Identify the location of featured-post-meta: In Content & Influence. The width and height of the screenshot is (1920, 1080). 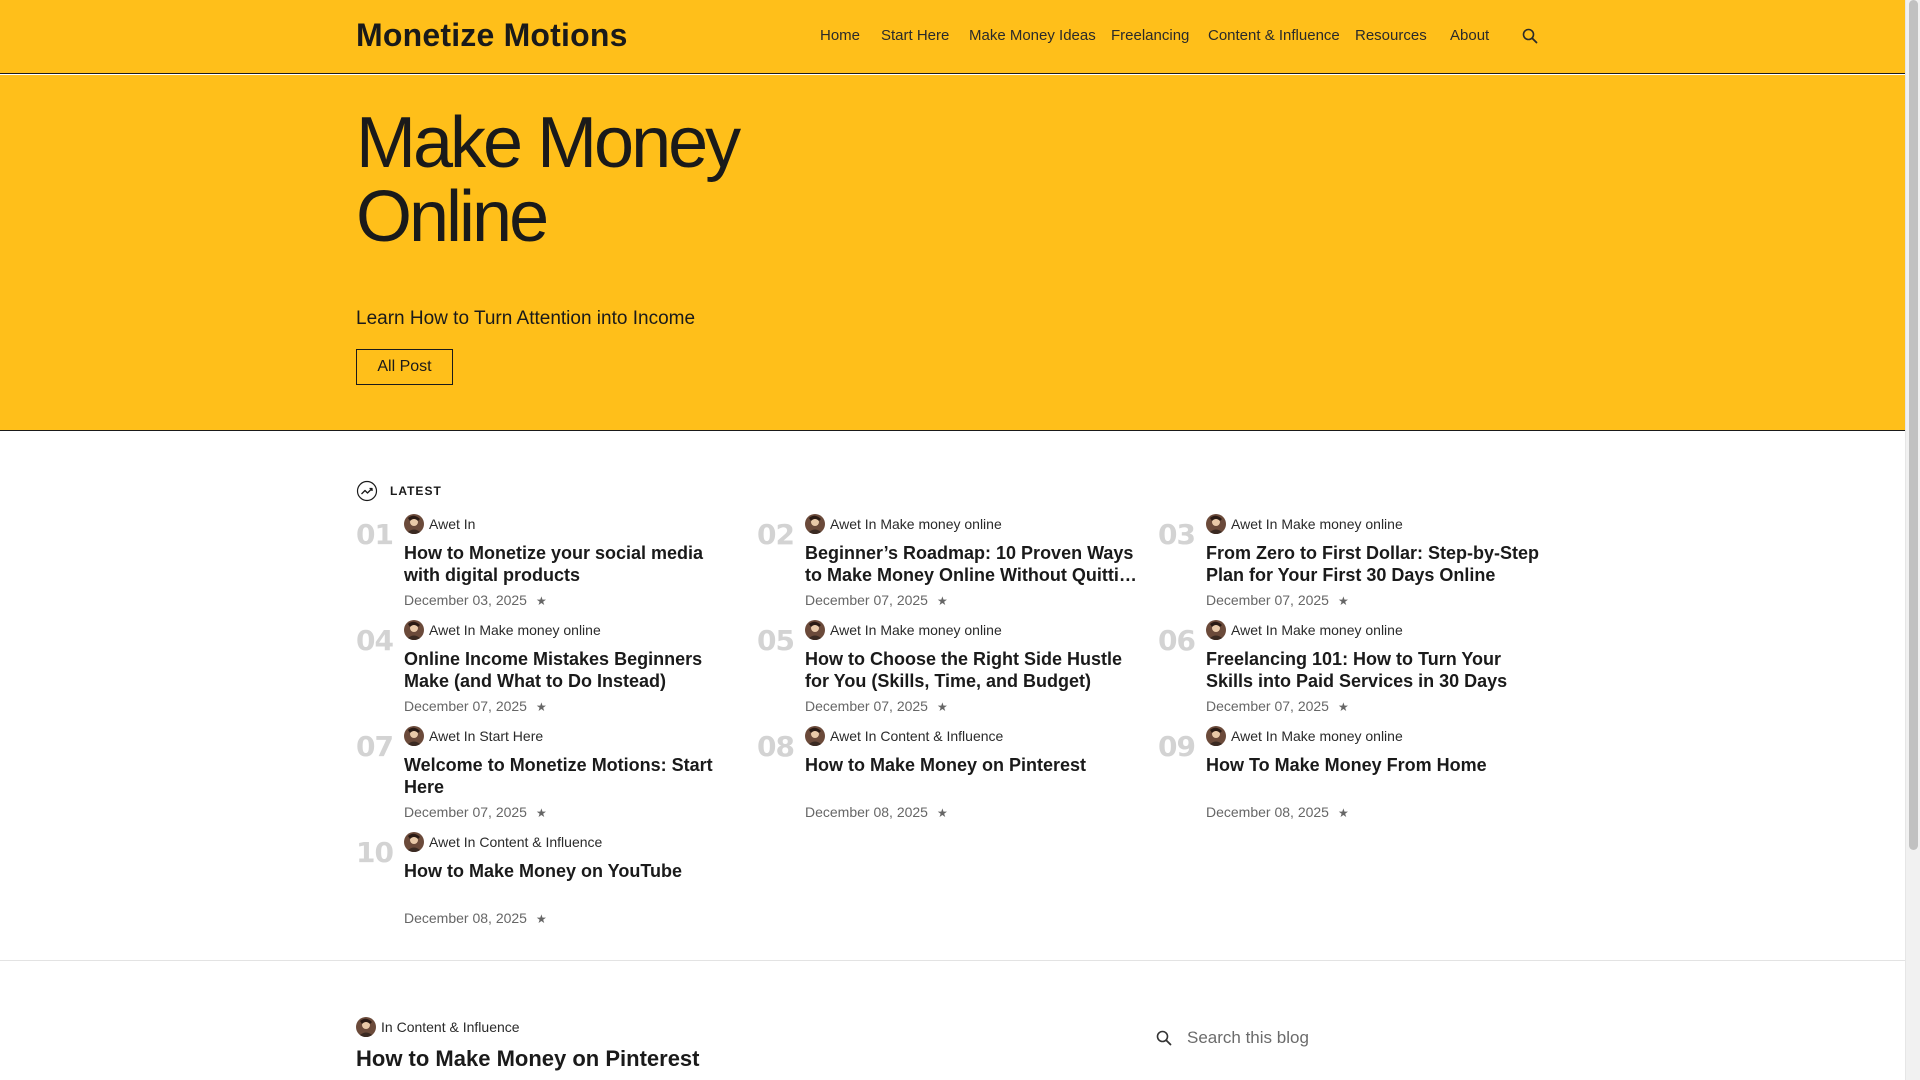
(438, 1027).